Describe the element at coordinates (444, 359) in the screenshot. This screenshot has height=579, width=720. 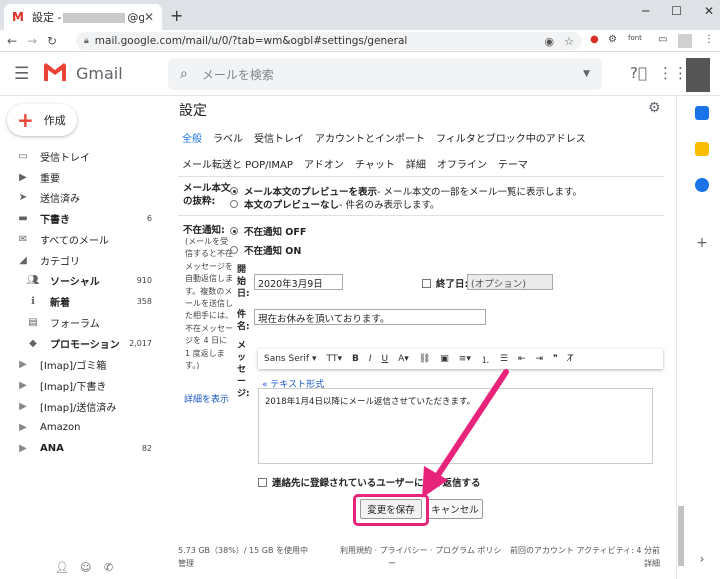
I see `image-icon: ▣` at that location.